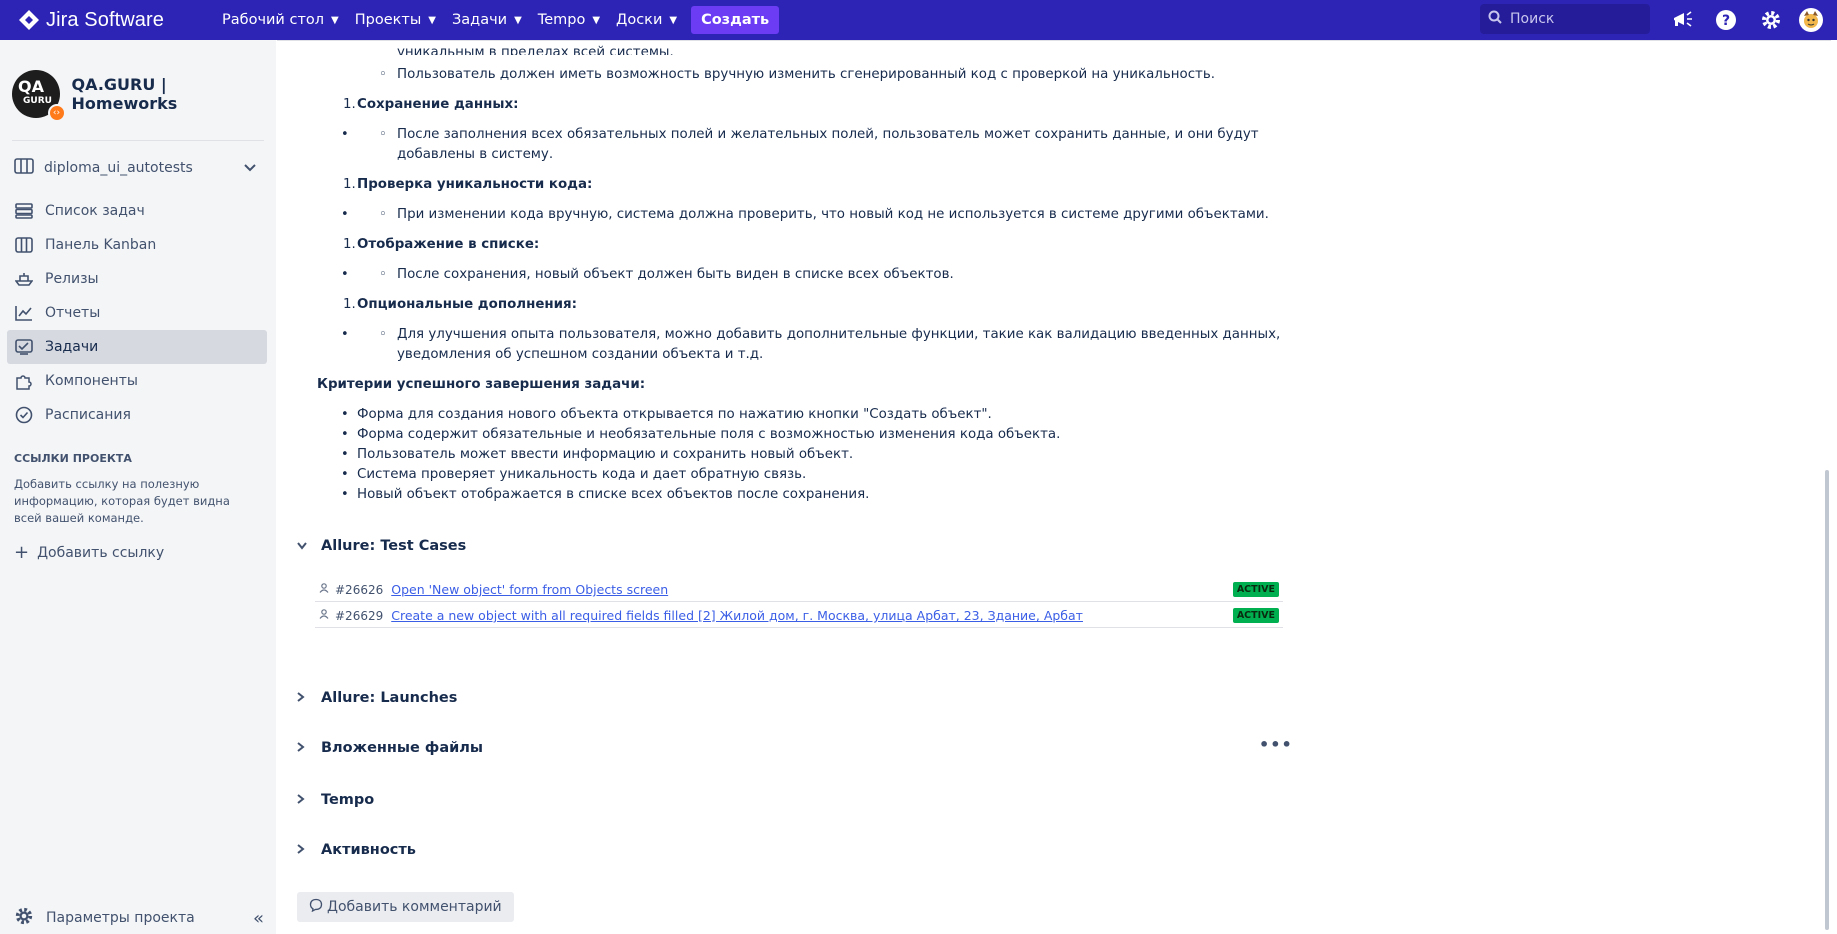 This screenshot has height=934, width=1837. Describe the element at coordinates (91, 381) in the screenshot. I see `sidebar-item-label: Компоненты` at that location.